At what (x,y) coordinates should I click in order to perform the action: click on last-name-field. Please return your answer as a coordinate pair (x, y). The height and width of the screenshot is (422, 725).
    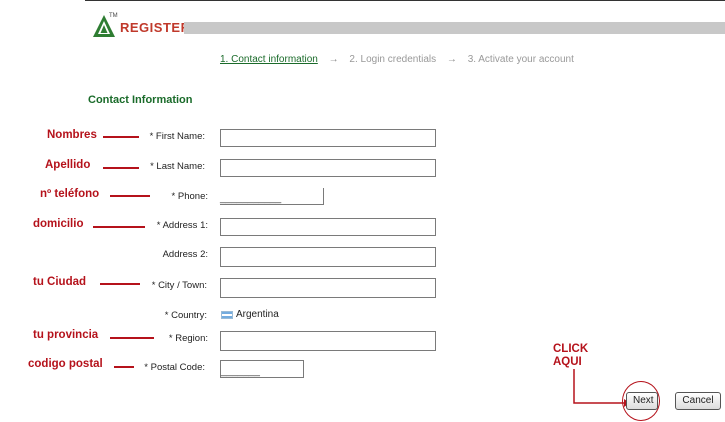
    Looking at the image, I should click on (328, 168).